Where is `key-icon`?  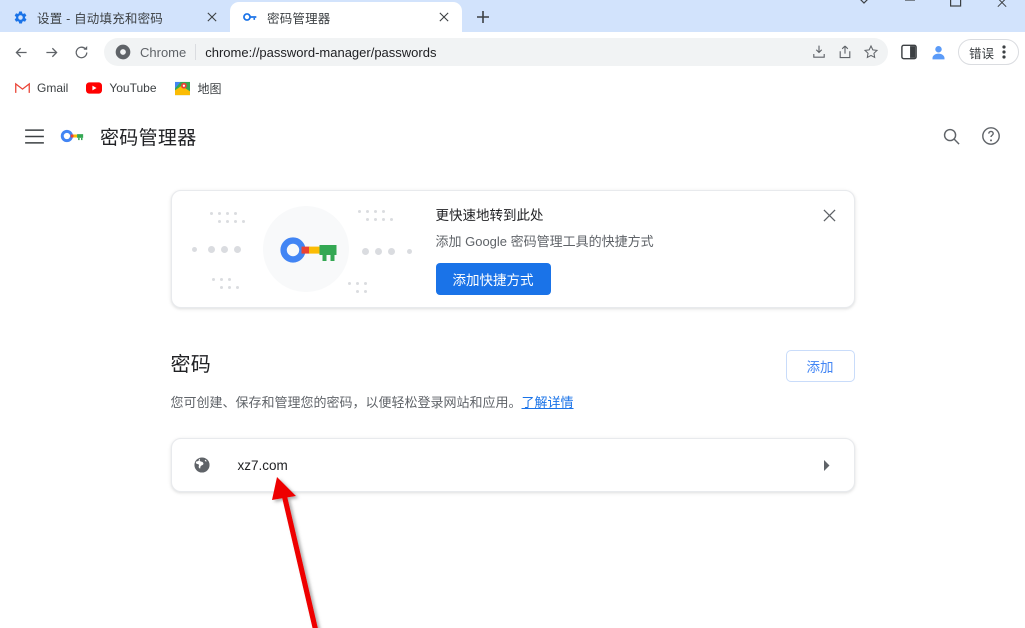
key-icon is located at coordinates (250, 17).